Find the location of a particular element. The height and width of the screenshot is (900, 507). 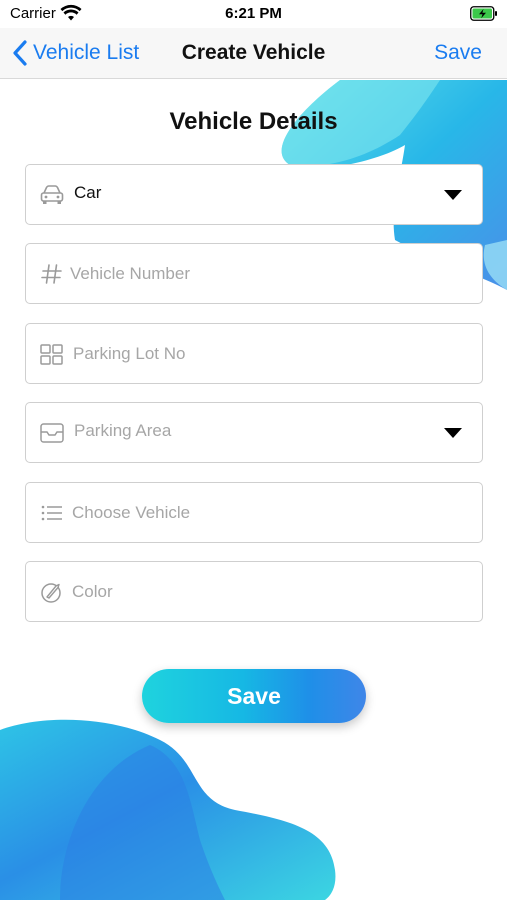

color-picker-icon is located at coordinates (51, 593).